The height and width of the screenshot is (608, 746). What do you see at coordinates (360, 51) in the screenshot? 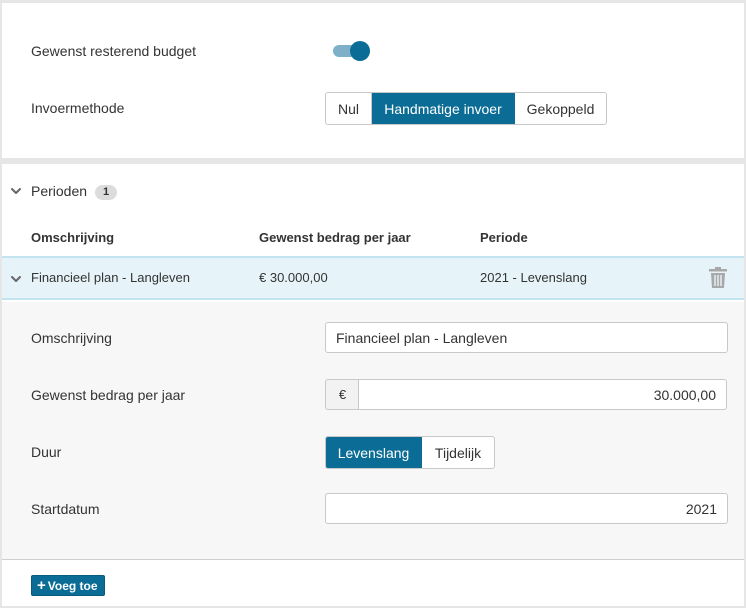
I see `toggle-knob` at bounding box center [360, 51].